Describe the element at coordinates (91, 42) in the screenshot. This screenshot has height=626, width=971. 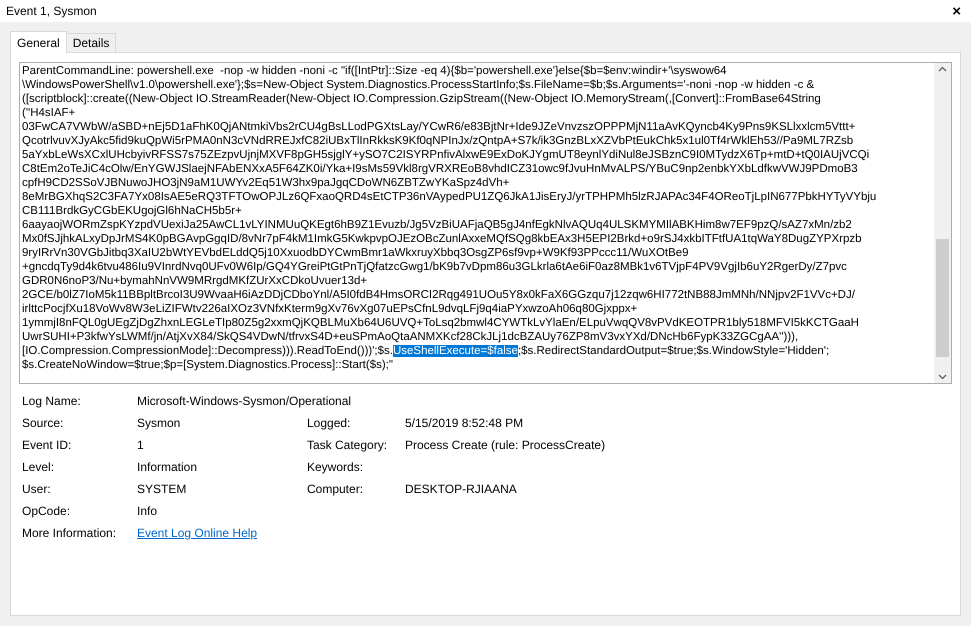
I see `tab: Details` at that location.